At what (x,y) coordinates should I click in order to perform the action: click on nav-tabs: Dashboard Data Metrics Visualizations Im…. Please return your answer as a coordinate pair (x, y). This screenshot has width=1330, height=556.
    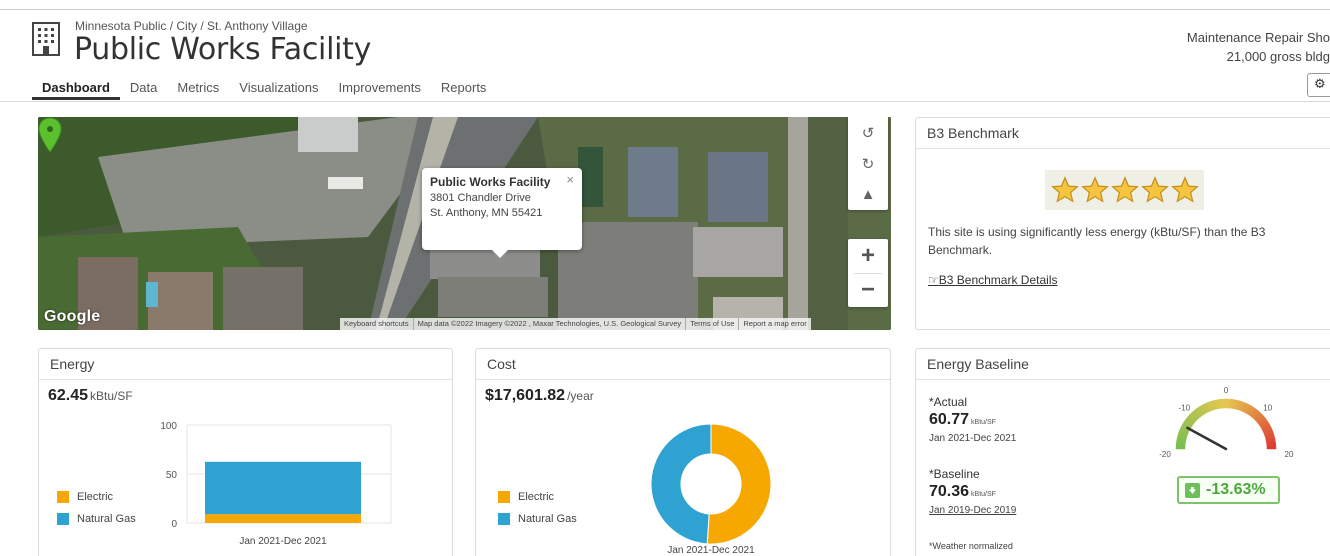
    Looking at the image, I should click on (264, 89).